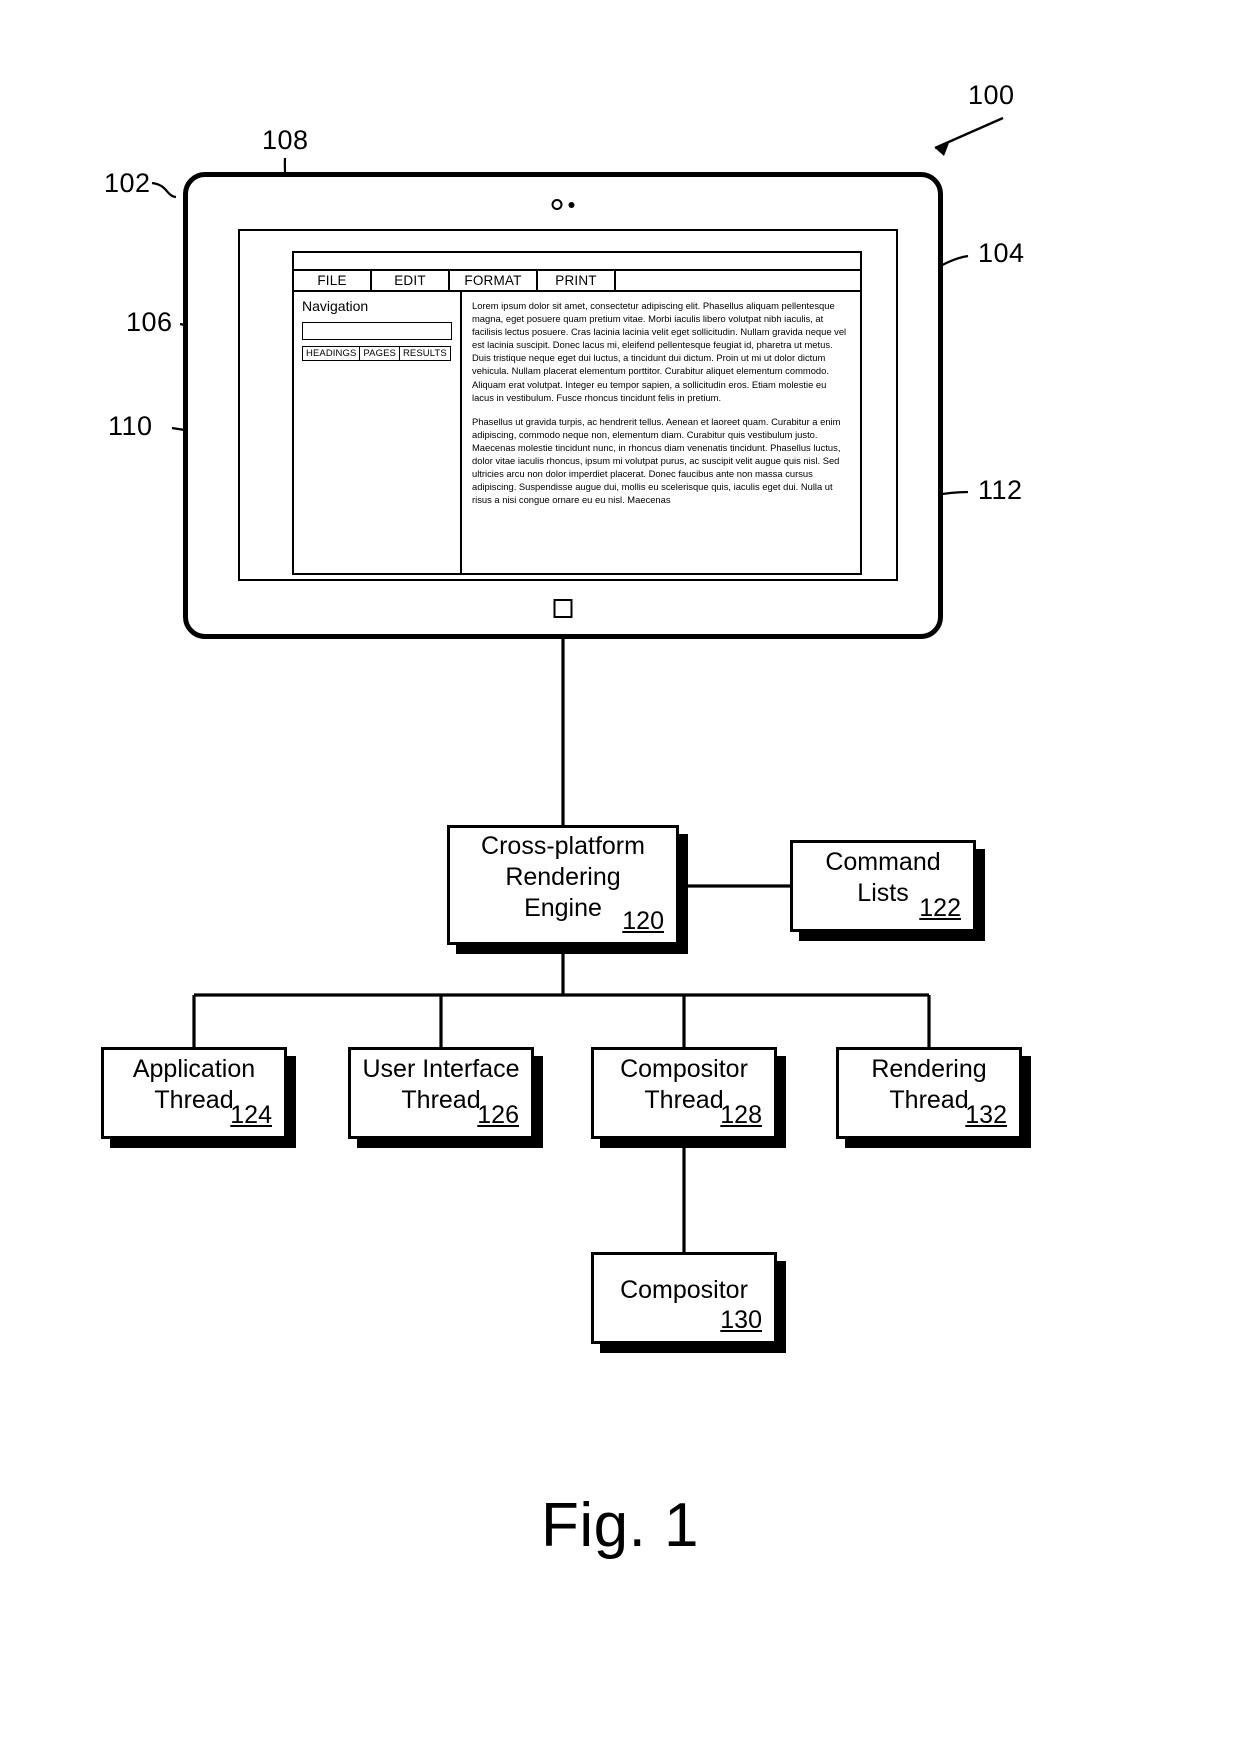  I want to click on block-compositor: Compositor 130, so click(684, 1298).